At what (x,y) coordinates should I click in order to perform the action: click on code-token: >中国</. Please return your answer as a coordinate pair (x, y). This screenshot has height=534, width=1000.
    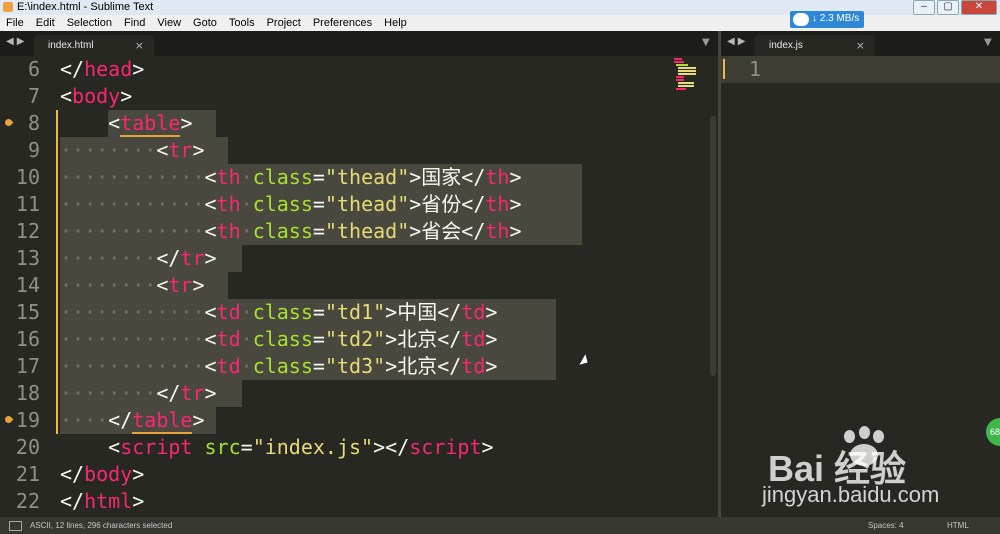
    Looking at the image, I should click on (423, 312).